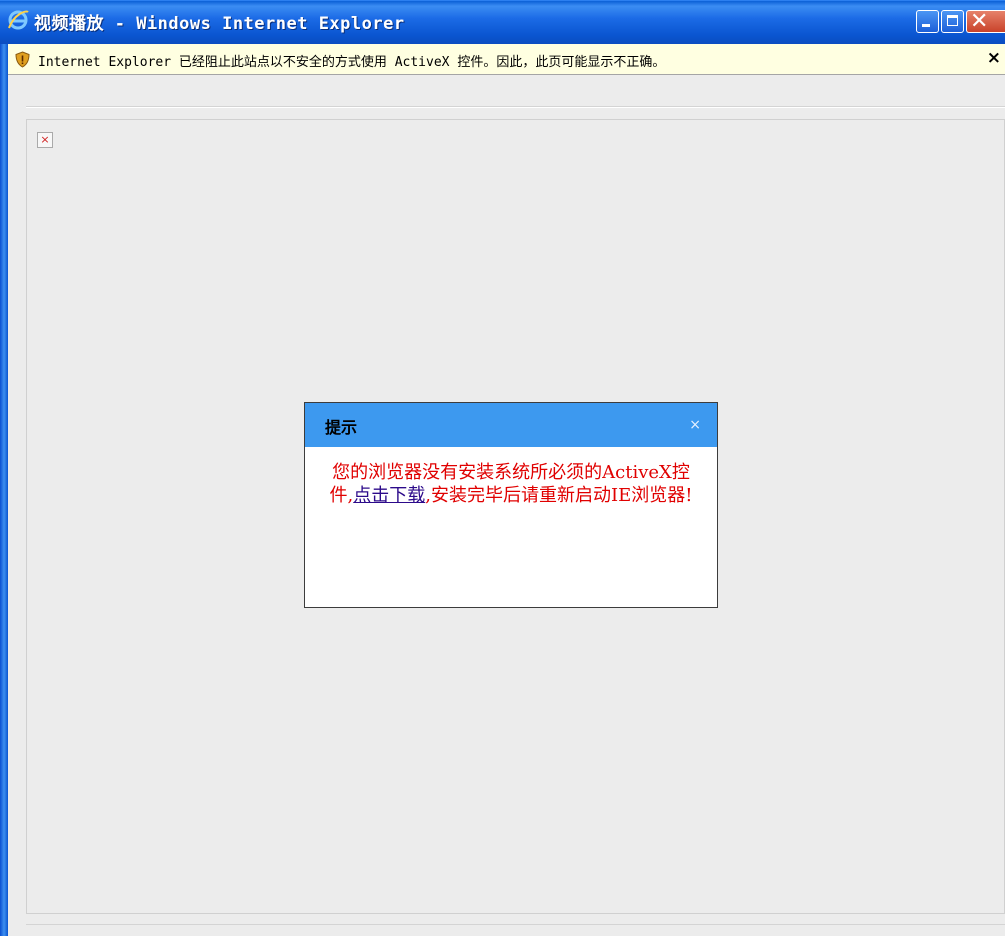 The width and height of the screenshot is (1005, 936). Describe the element at coordinates (994, 58) in the screenshot. I see `information-bar-close-button: ×` at that location.